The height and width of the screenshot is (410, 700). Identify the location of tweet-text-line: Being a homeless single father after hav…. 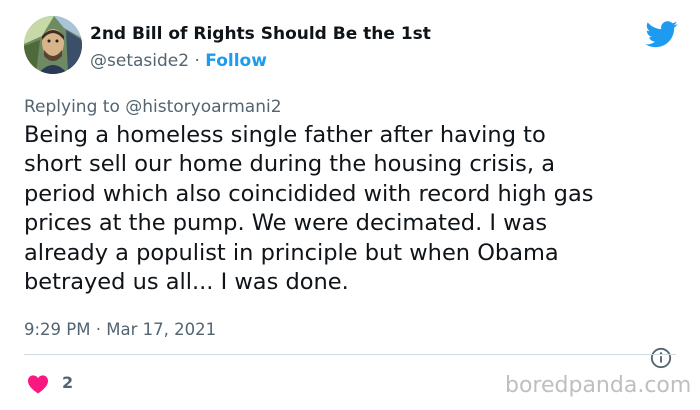
(285, 135).